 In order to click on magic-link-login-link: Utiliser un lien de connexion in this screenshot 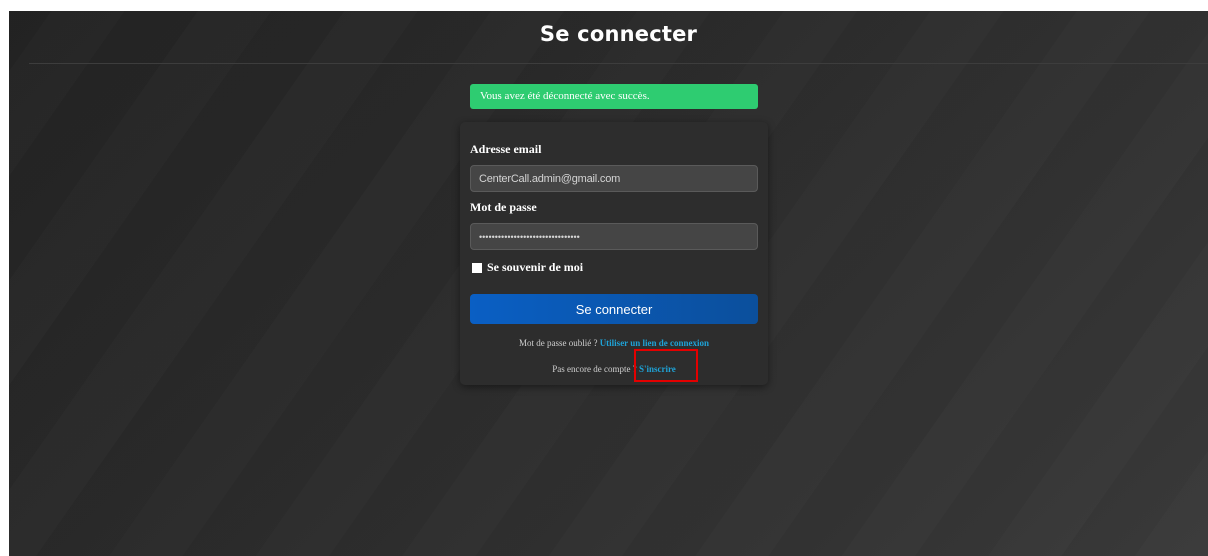, I will do `click(654, 343)`.